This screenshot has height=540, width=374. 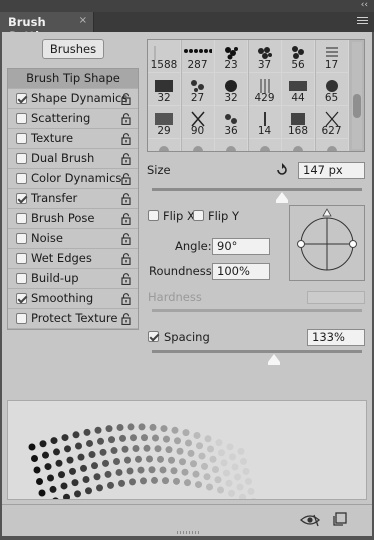 What do you see at coordinates (153, 336) in the screenshot?
I see `spacing-checkbox` at bounding box center [153, 336].